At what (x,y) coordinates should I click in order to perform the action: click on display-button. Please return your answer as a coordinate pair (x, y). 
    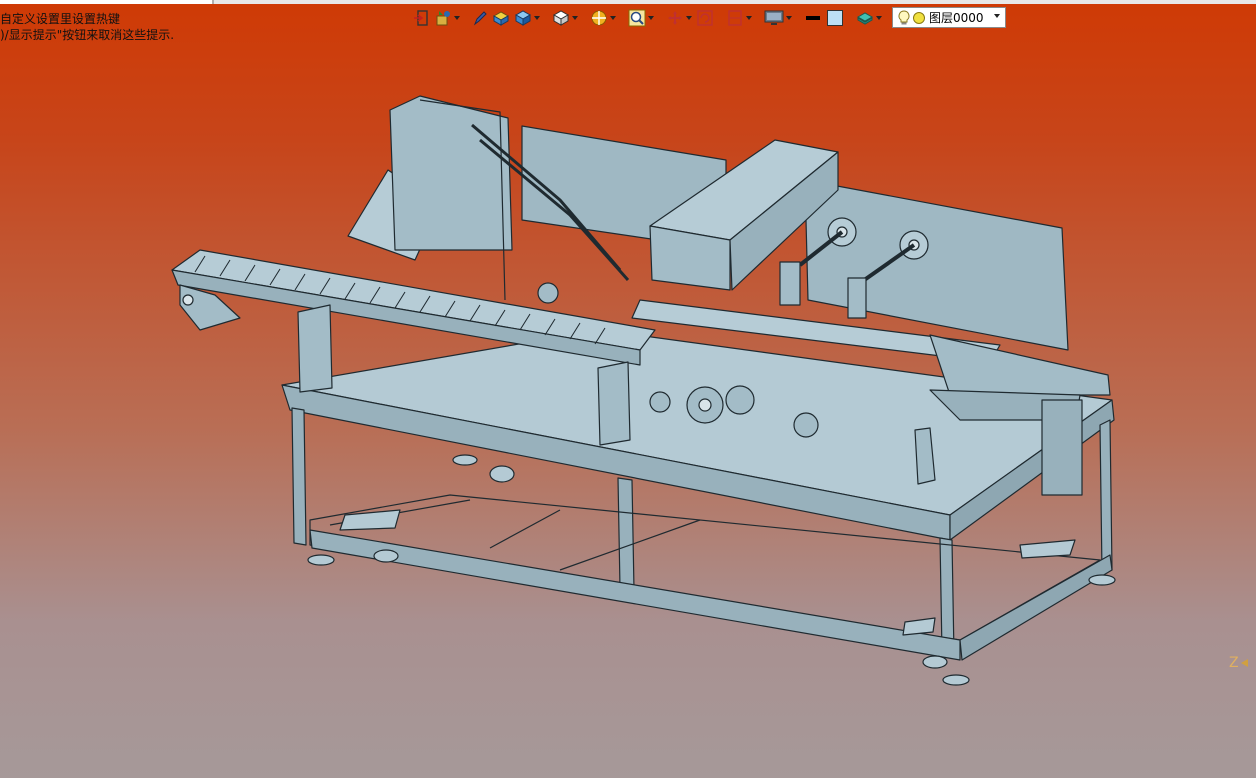
    Looking at the image, I should click on (778, 18).